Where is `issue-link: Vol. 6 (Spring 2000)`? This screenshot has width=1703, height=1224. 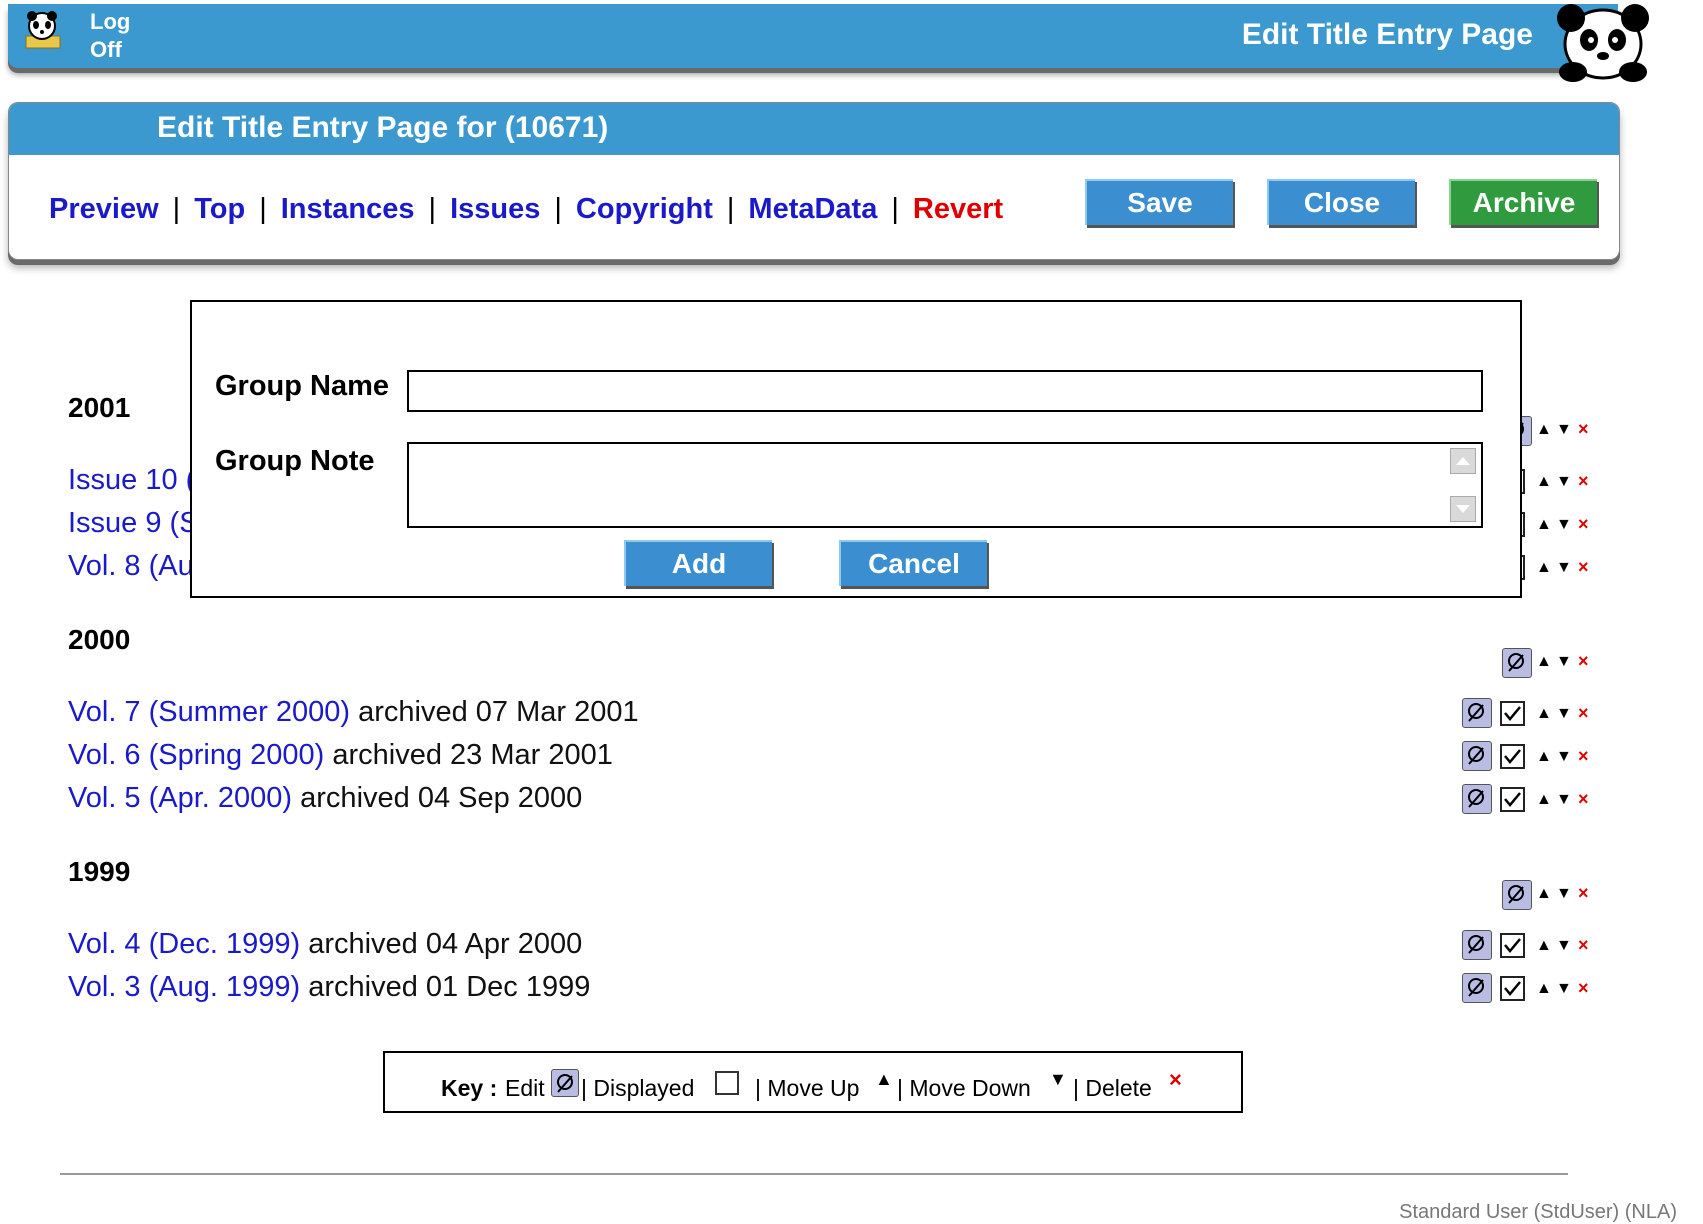
issue-link: Vol. 6 (Spring 2000) is located at coordinates (196, 755).